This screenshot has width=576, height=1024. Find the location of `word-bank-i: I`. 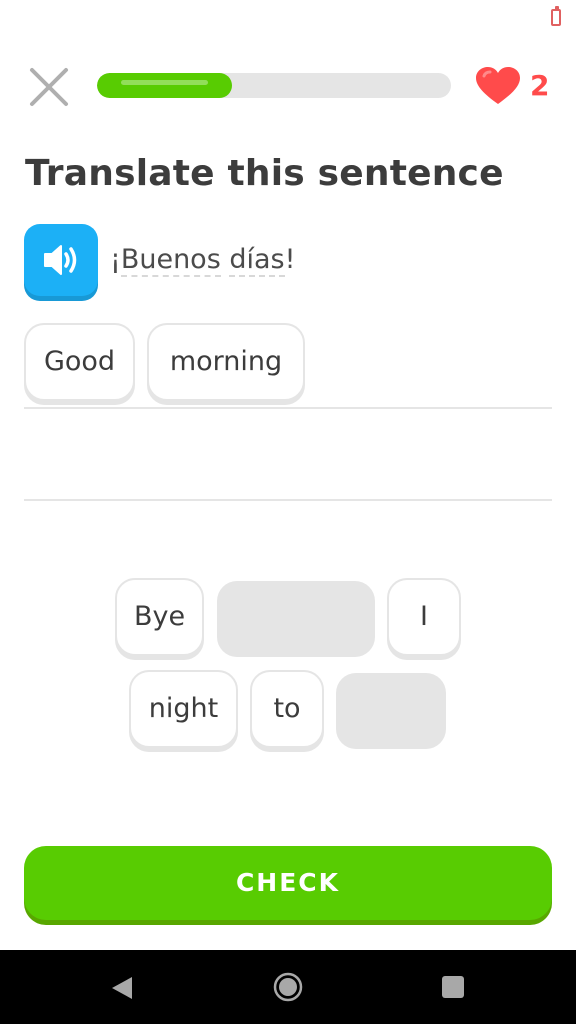

word-bank-i: I is located at coordinates (424, 617).